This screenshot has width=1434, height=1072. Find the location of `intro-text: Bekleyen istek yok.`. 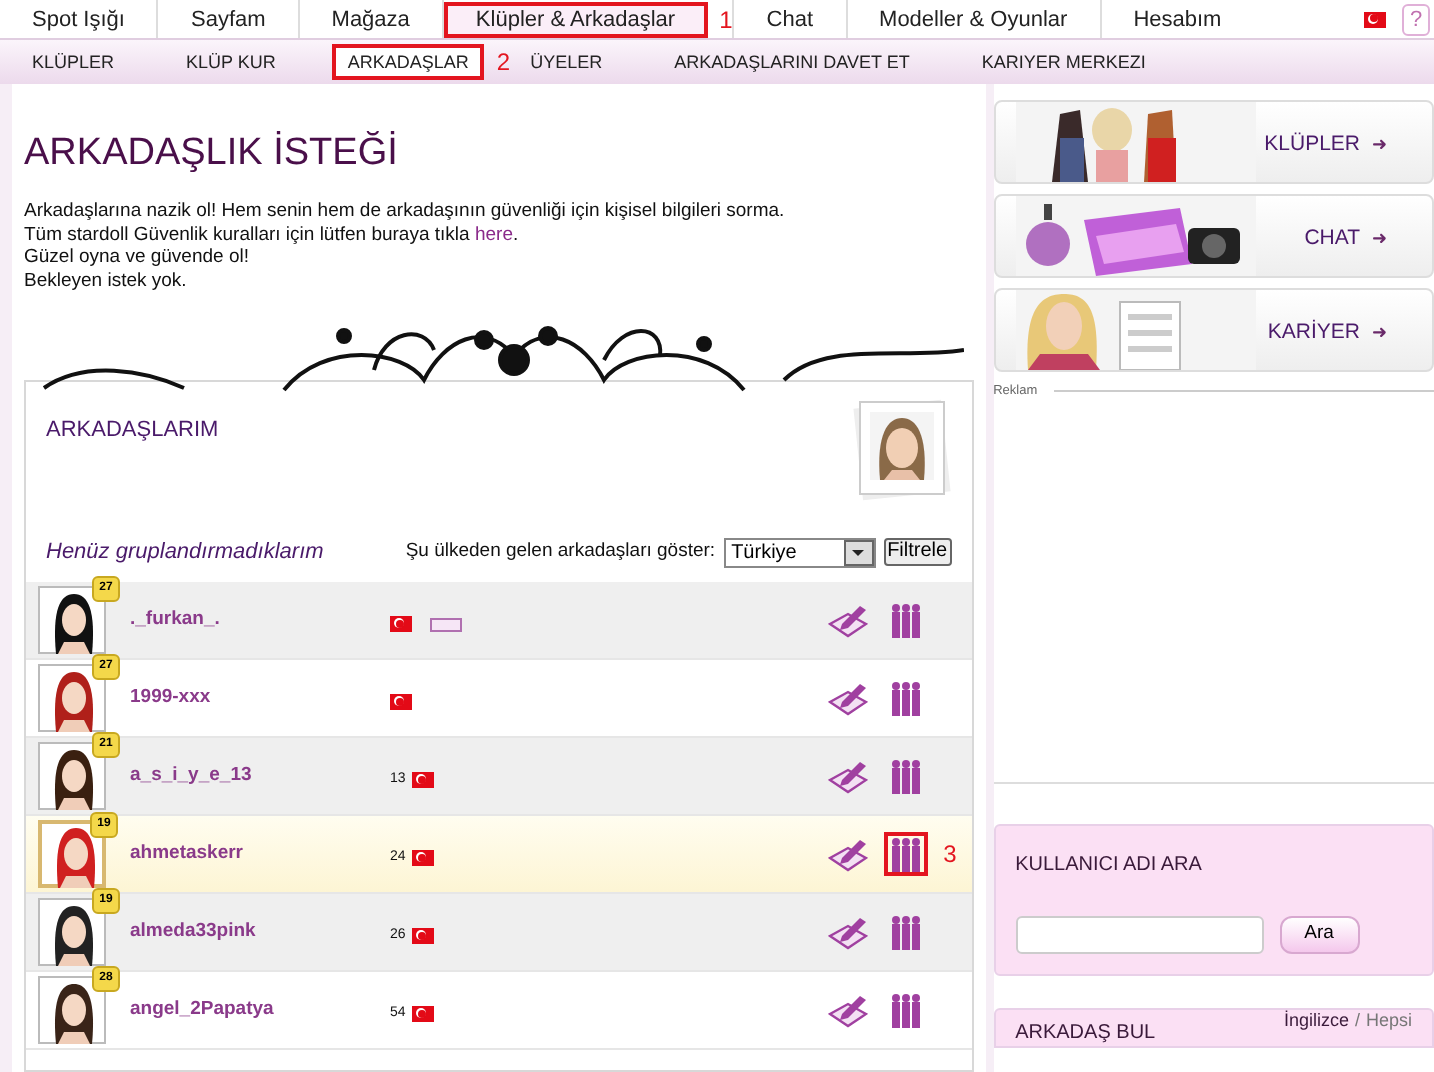

intro-text: Bekleyen istek yok. is located at coordinates (106, 280).